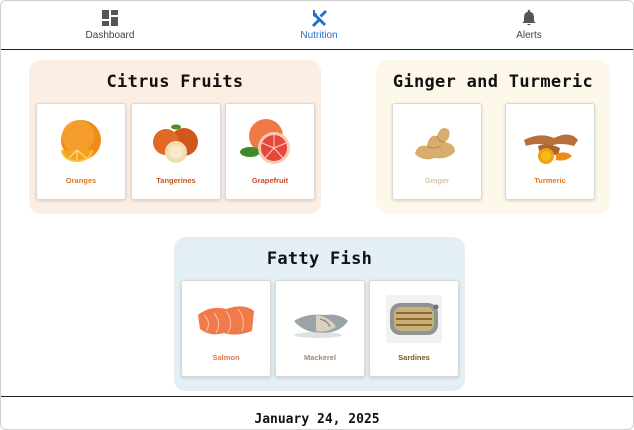 The height and width of the screenshot is (430, 634). Describe the element at coordinates (110, 35) in the screenshot. I see `nav-label-dashboard: Dashboard` at that location.